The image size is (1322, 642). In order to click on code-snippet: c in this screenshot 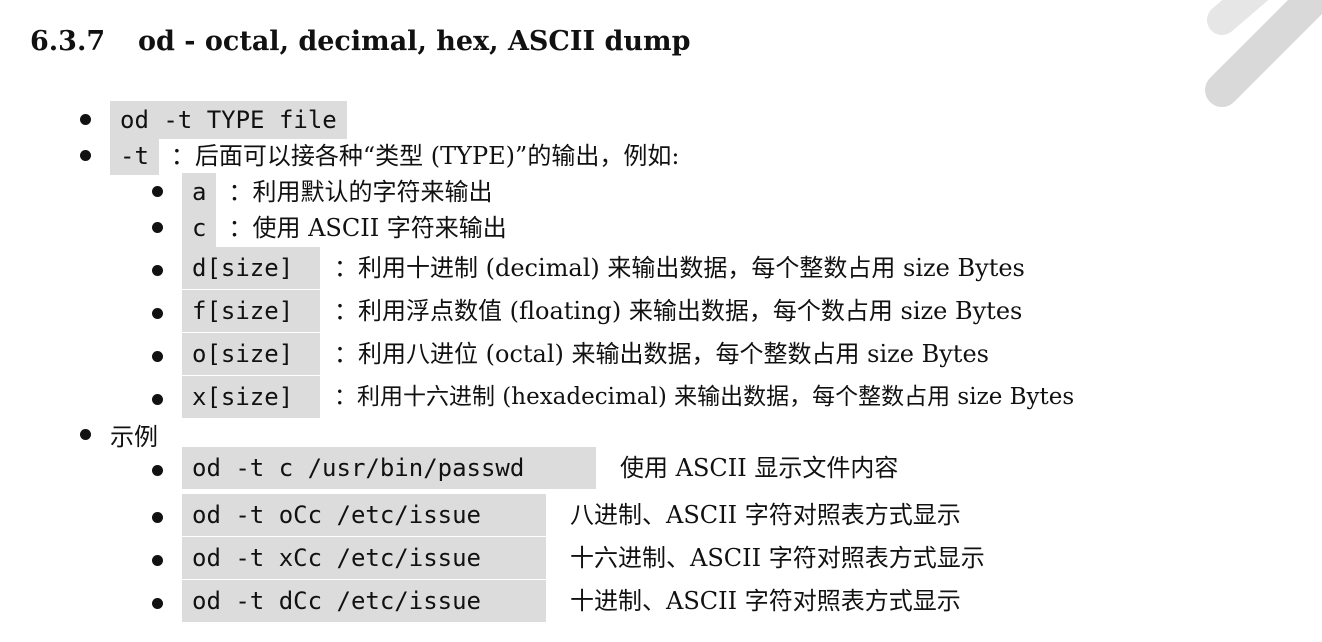, I will do `click(199, 228)`.